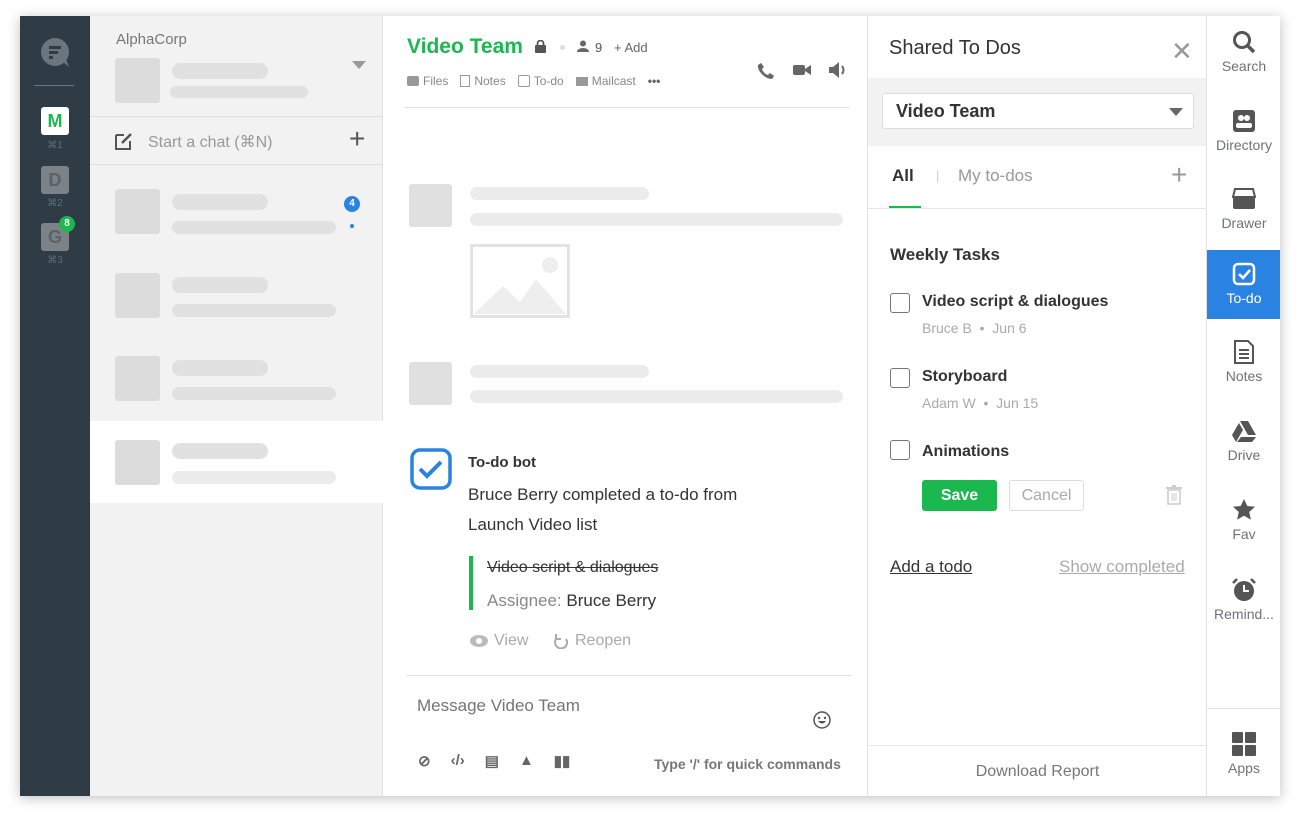  Describe the element at coordinates (458, 761) in the screenshot. I see `code-icon: ‹/›` at that location.